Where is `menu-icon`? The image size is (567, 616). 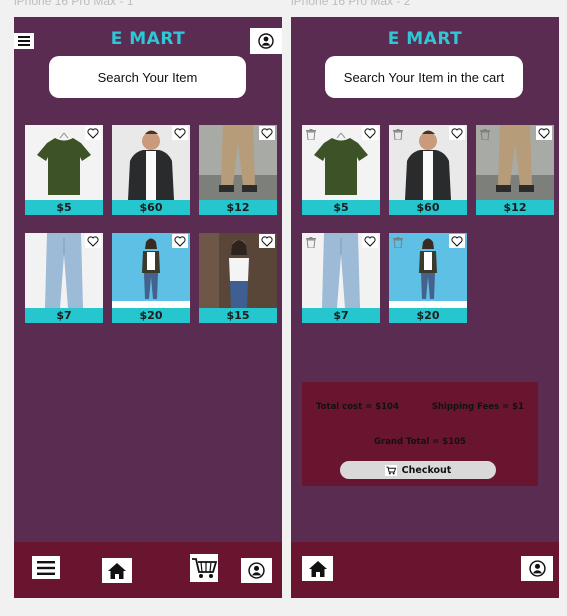 menu-icon is located at coordinates (46, 567).